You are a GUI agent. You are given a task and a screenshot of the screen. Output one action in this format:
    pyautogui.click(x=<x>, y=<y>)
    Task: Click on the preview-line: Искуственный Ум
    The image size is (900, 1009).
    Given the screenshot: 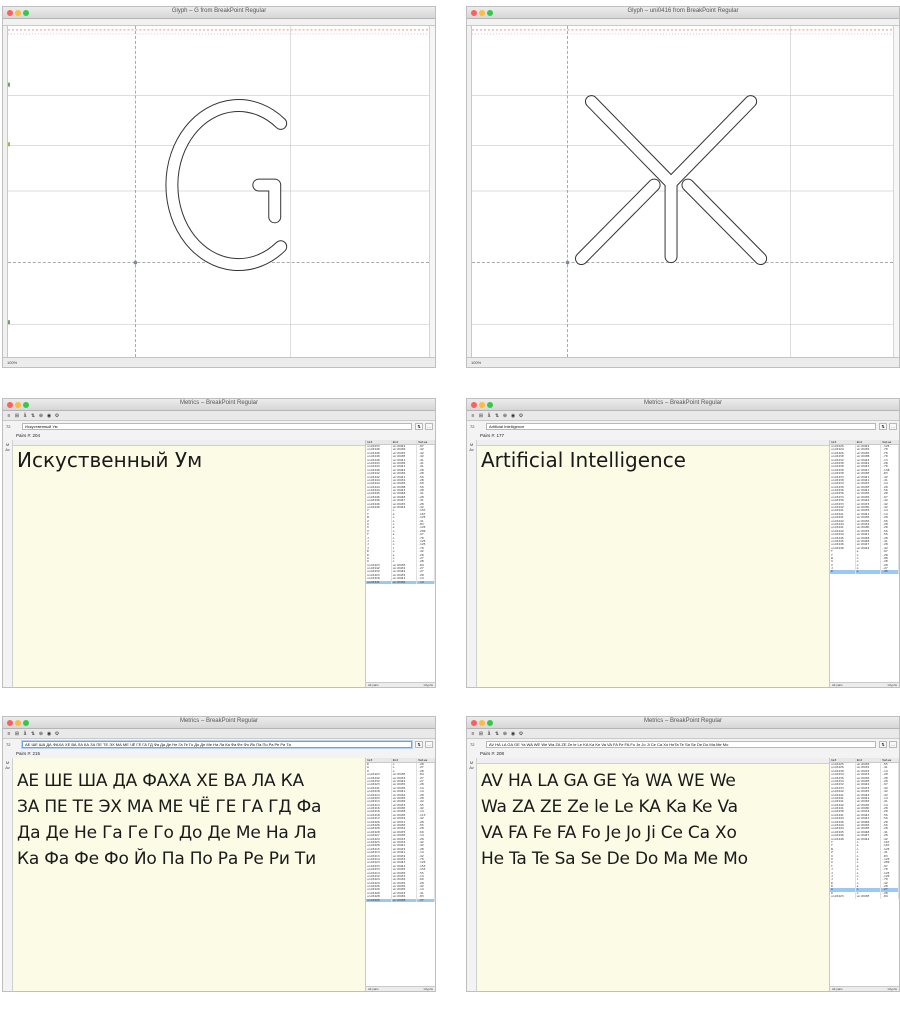 What is the action you would take?
    pyautogui.click(x=110, y=460)
    